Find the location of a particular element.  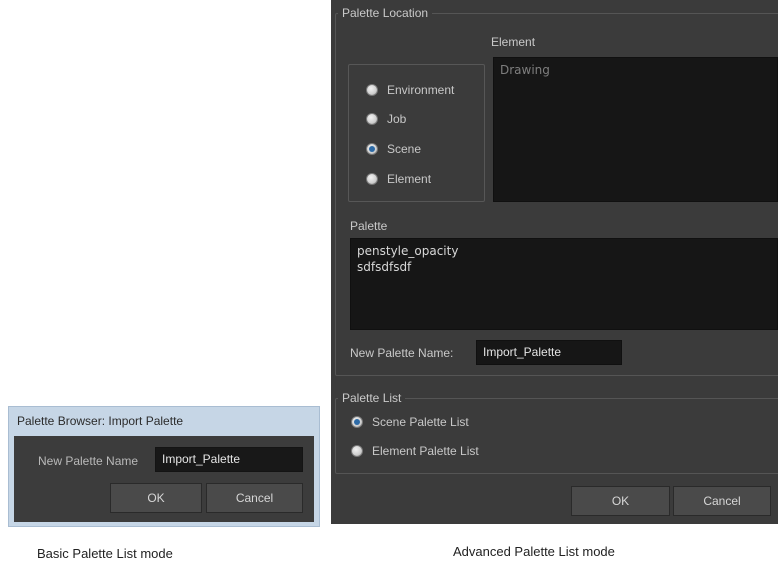

radio-scene-palette-list-icon is located at coordinates (357, 422).